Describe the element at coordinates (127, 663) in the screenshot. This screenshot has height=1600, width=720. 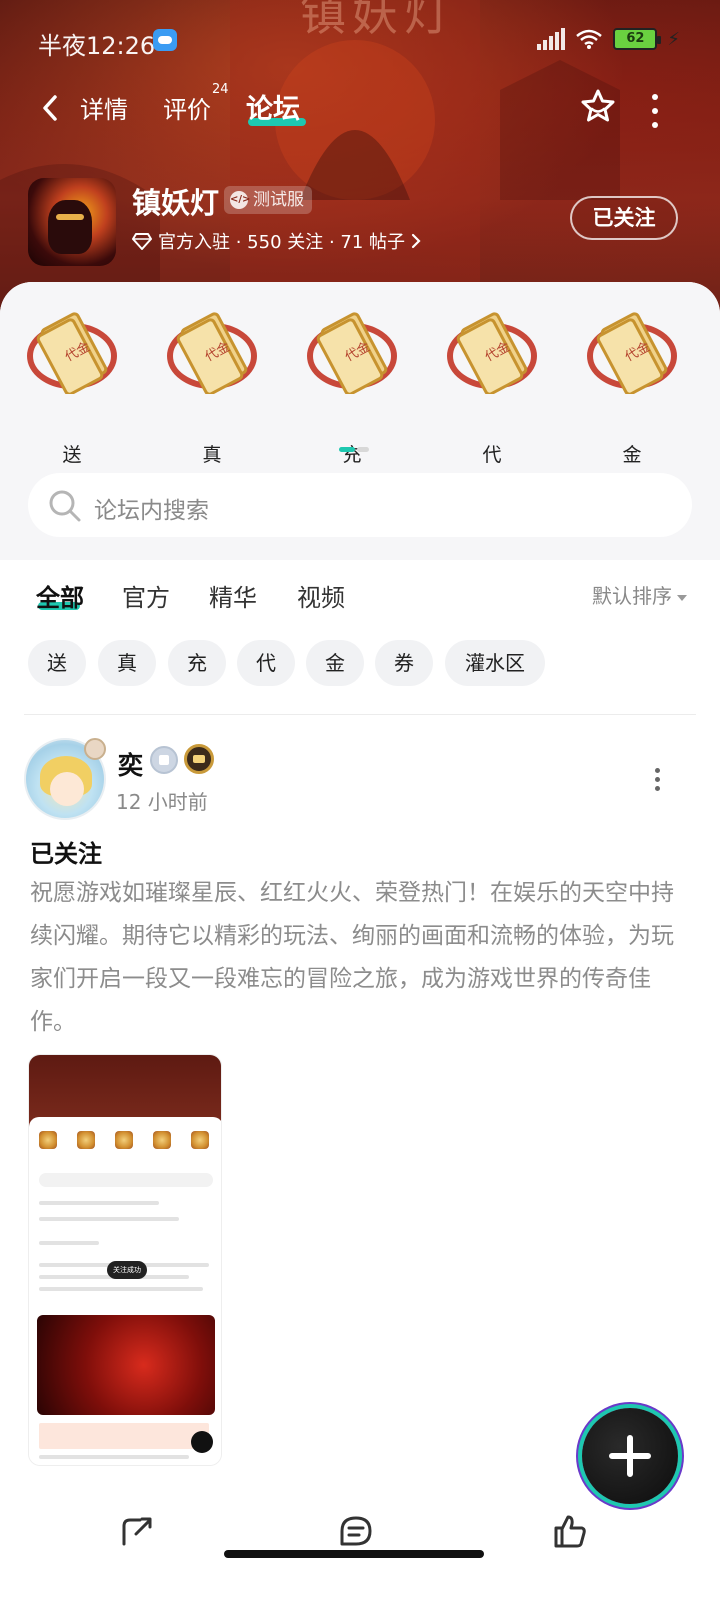
I see `chip: 真` at that location.